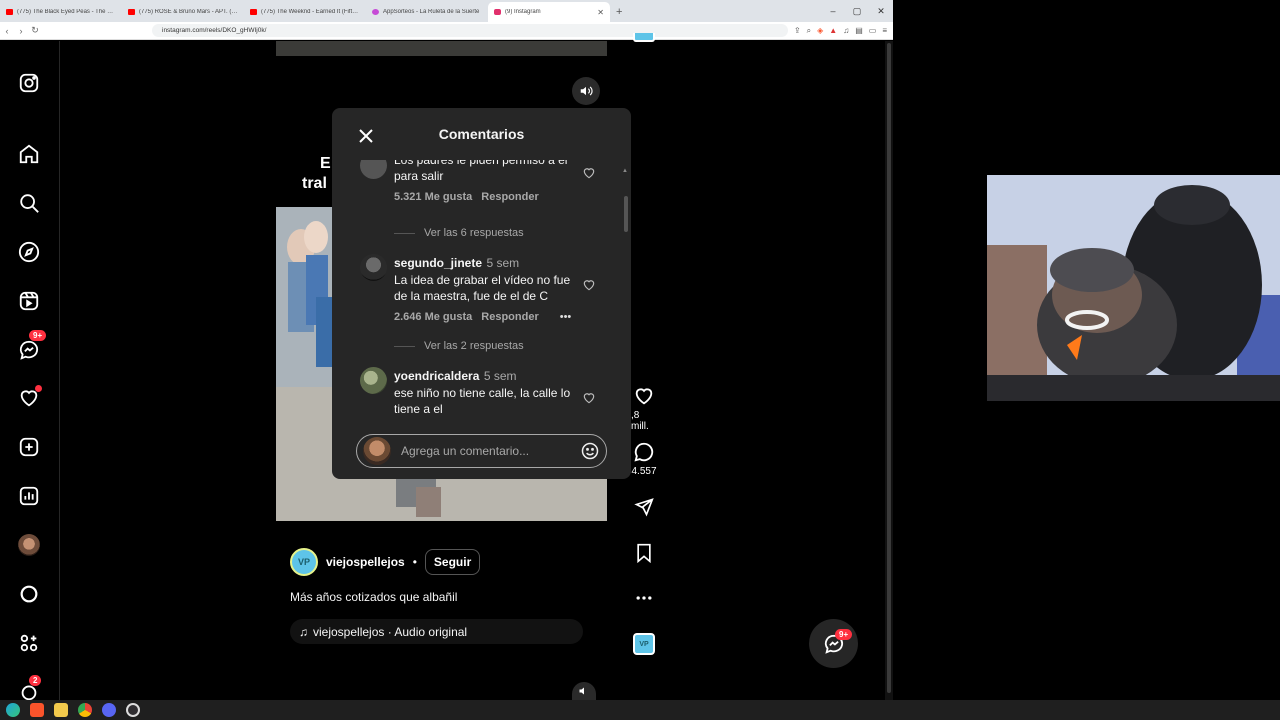  Describe the element at coordinates (433, 317) in the screenshot. I see `like-count: 2.646 Me gusta` at that location.